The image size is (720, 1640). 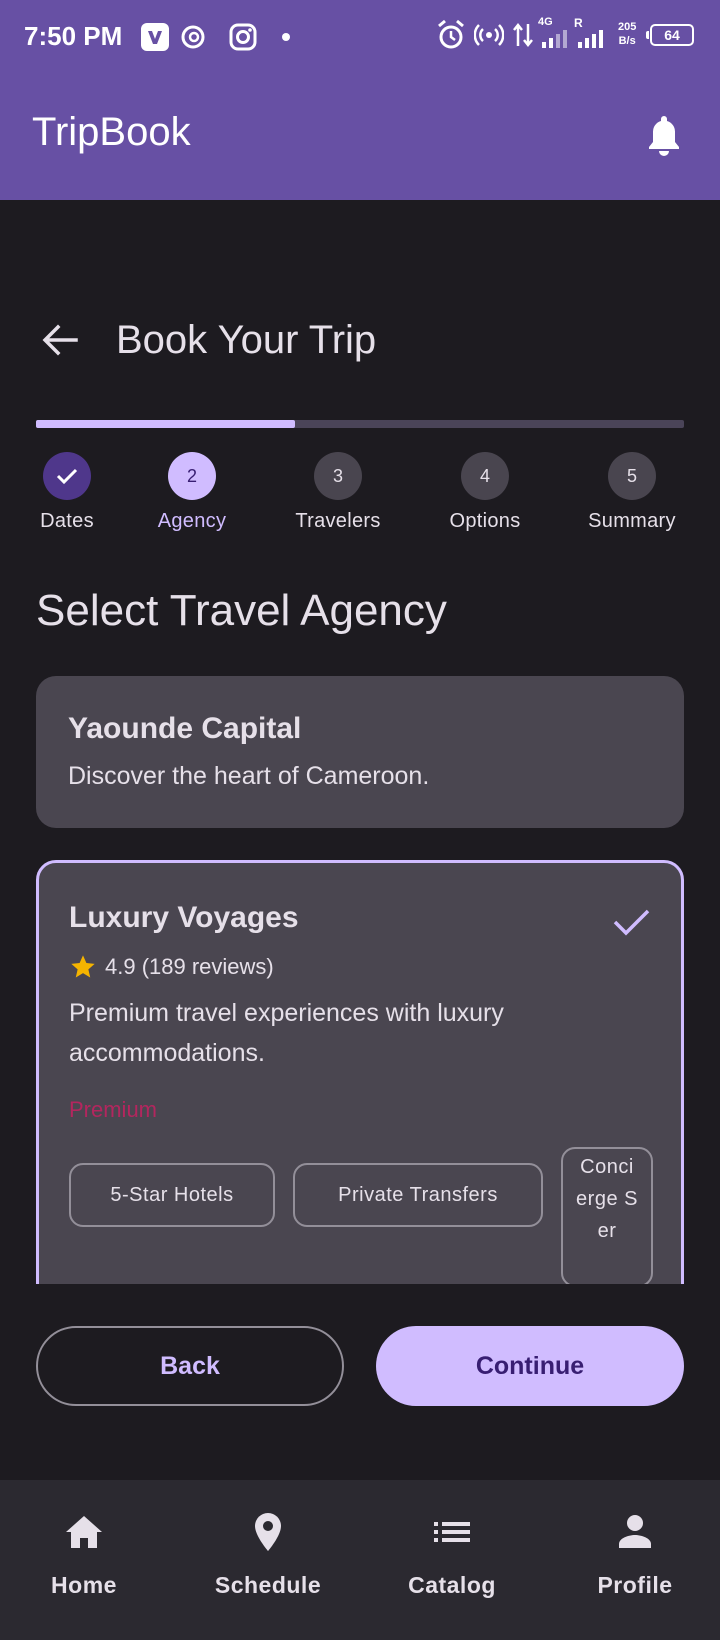 I want to click on data-transfer-icon, so click(x=523, y=35).